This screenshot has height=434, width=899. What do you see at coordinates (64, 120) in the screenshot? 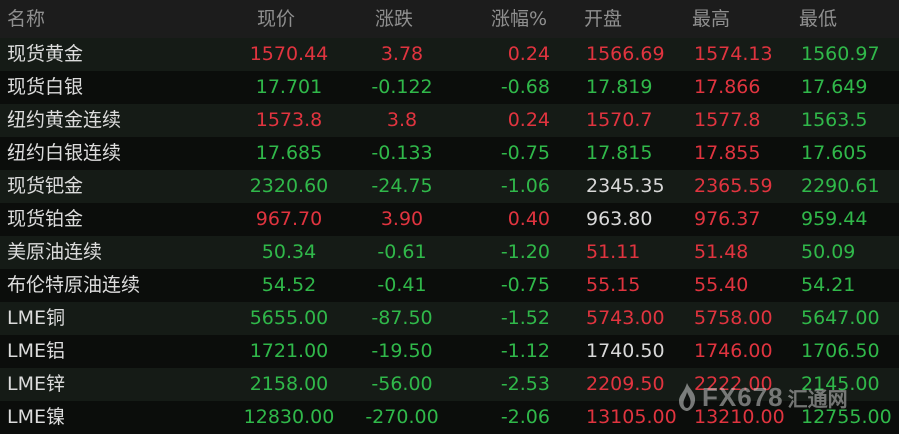
I see `instrument-name-cell: 纽约黄金连续` at bounding box center [64, 120].